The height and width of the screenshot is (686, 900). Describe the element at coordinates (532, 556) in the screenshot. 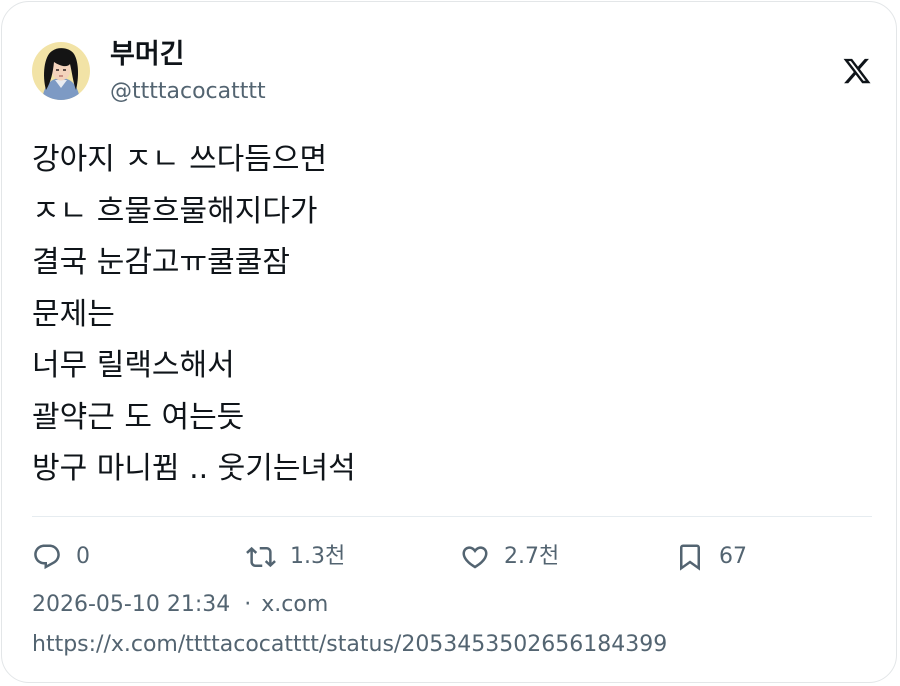

I see `like-count: 2.7천` at that location.